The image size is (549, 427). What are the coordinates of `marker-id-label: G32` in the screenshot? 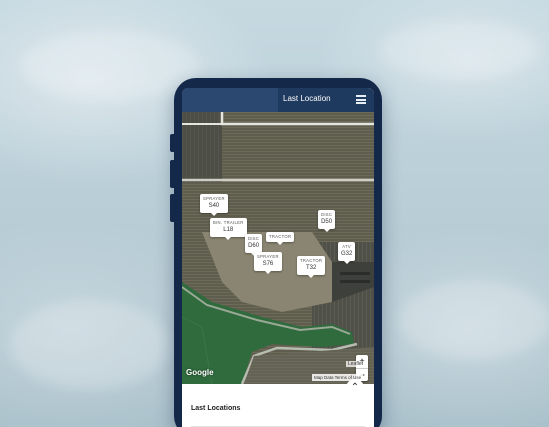 It's located at (347, 254).